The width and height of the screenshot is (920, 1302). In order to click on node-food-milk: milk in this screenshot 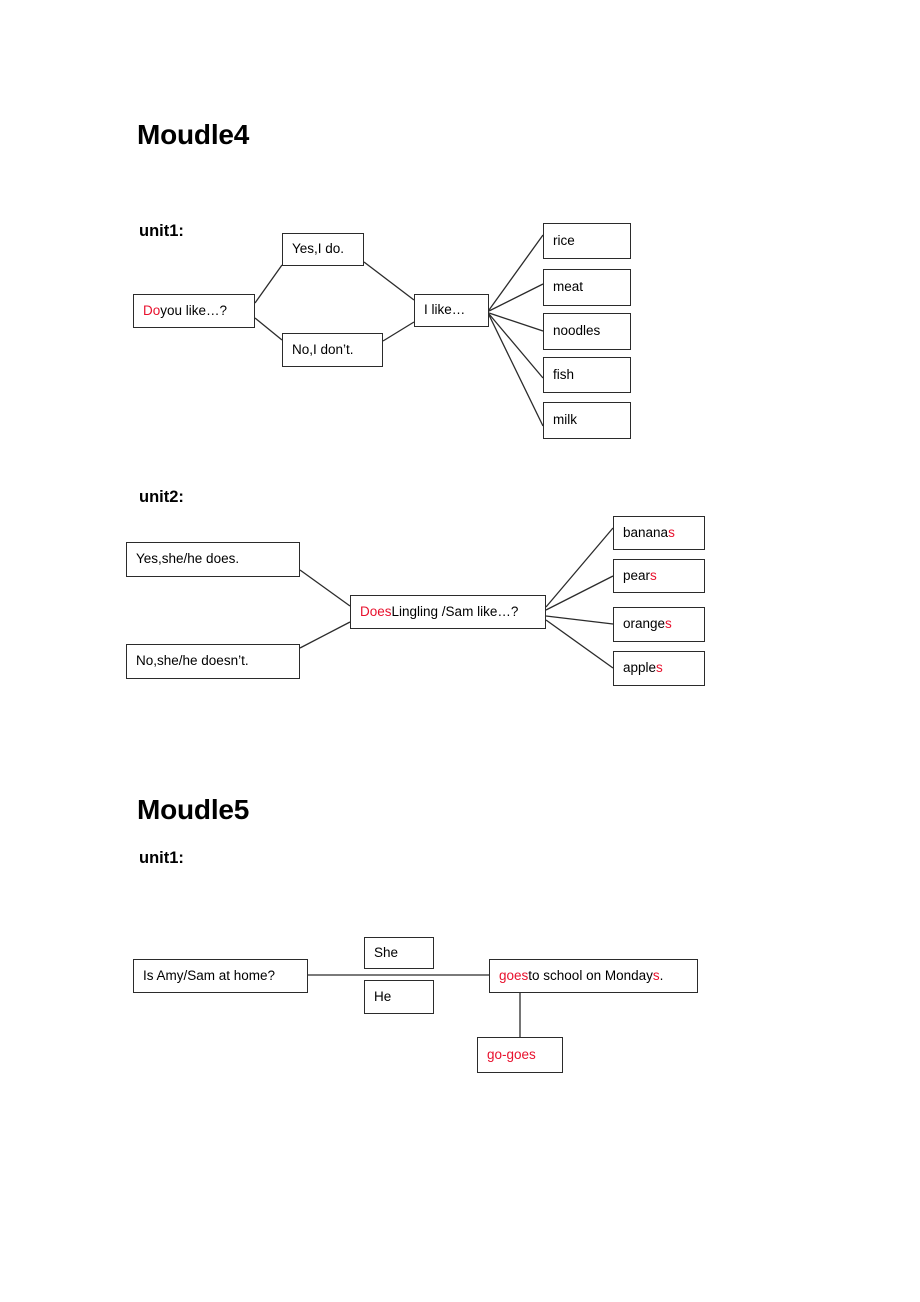, I will do `click(587, 420)`.